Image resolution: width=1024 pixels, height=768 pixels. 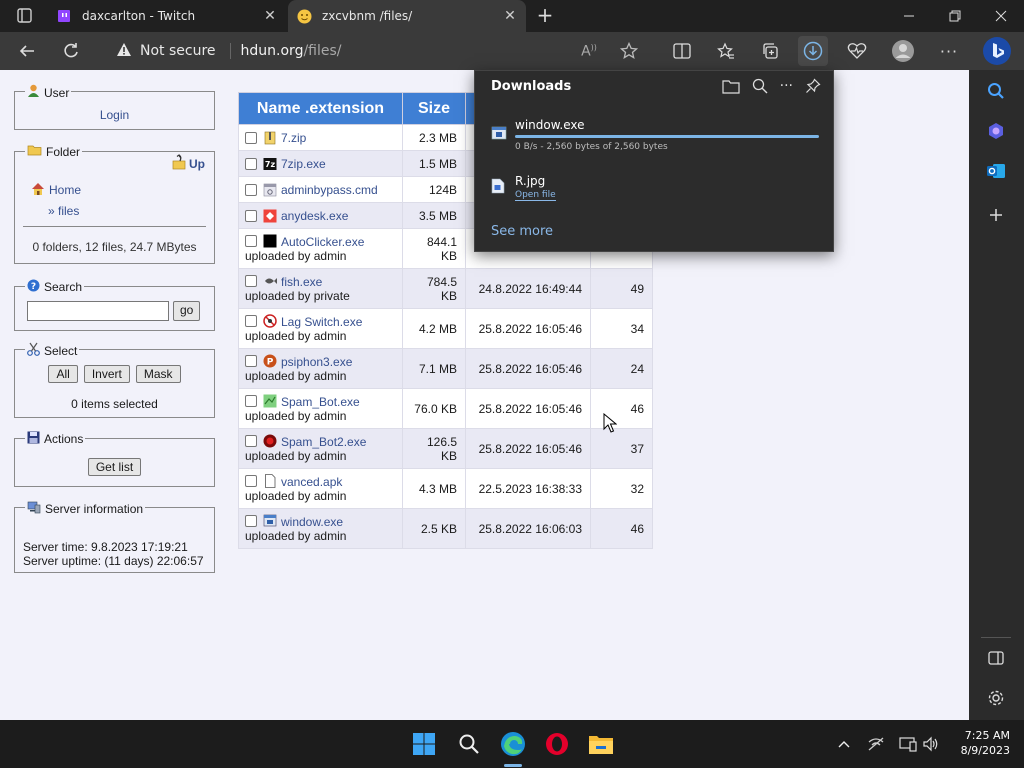 I want to click on network-status-button, so click(x=876, y=744).